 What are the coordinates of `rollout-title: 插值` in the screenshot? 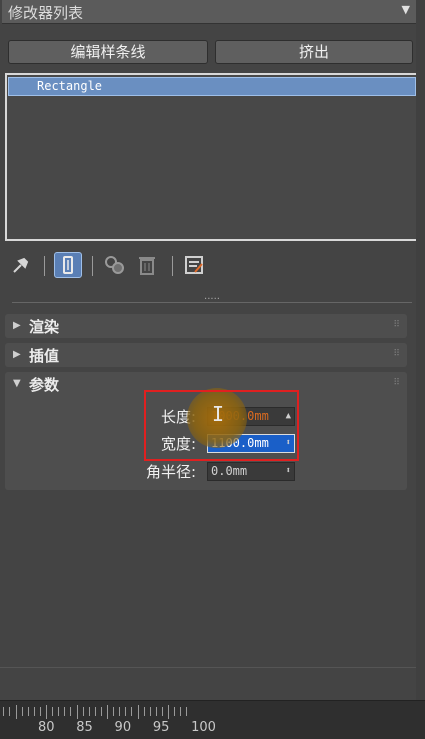 It's located at (44, 356).